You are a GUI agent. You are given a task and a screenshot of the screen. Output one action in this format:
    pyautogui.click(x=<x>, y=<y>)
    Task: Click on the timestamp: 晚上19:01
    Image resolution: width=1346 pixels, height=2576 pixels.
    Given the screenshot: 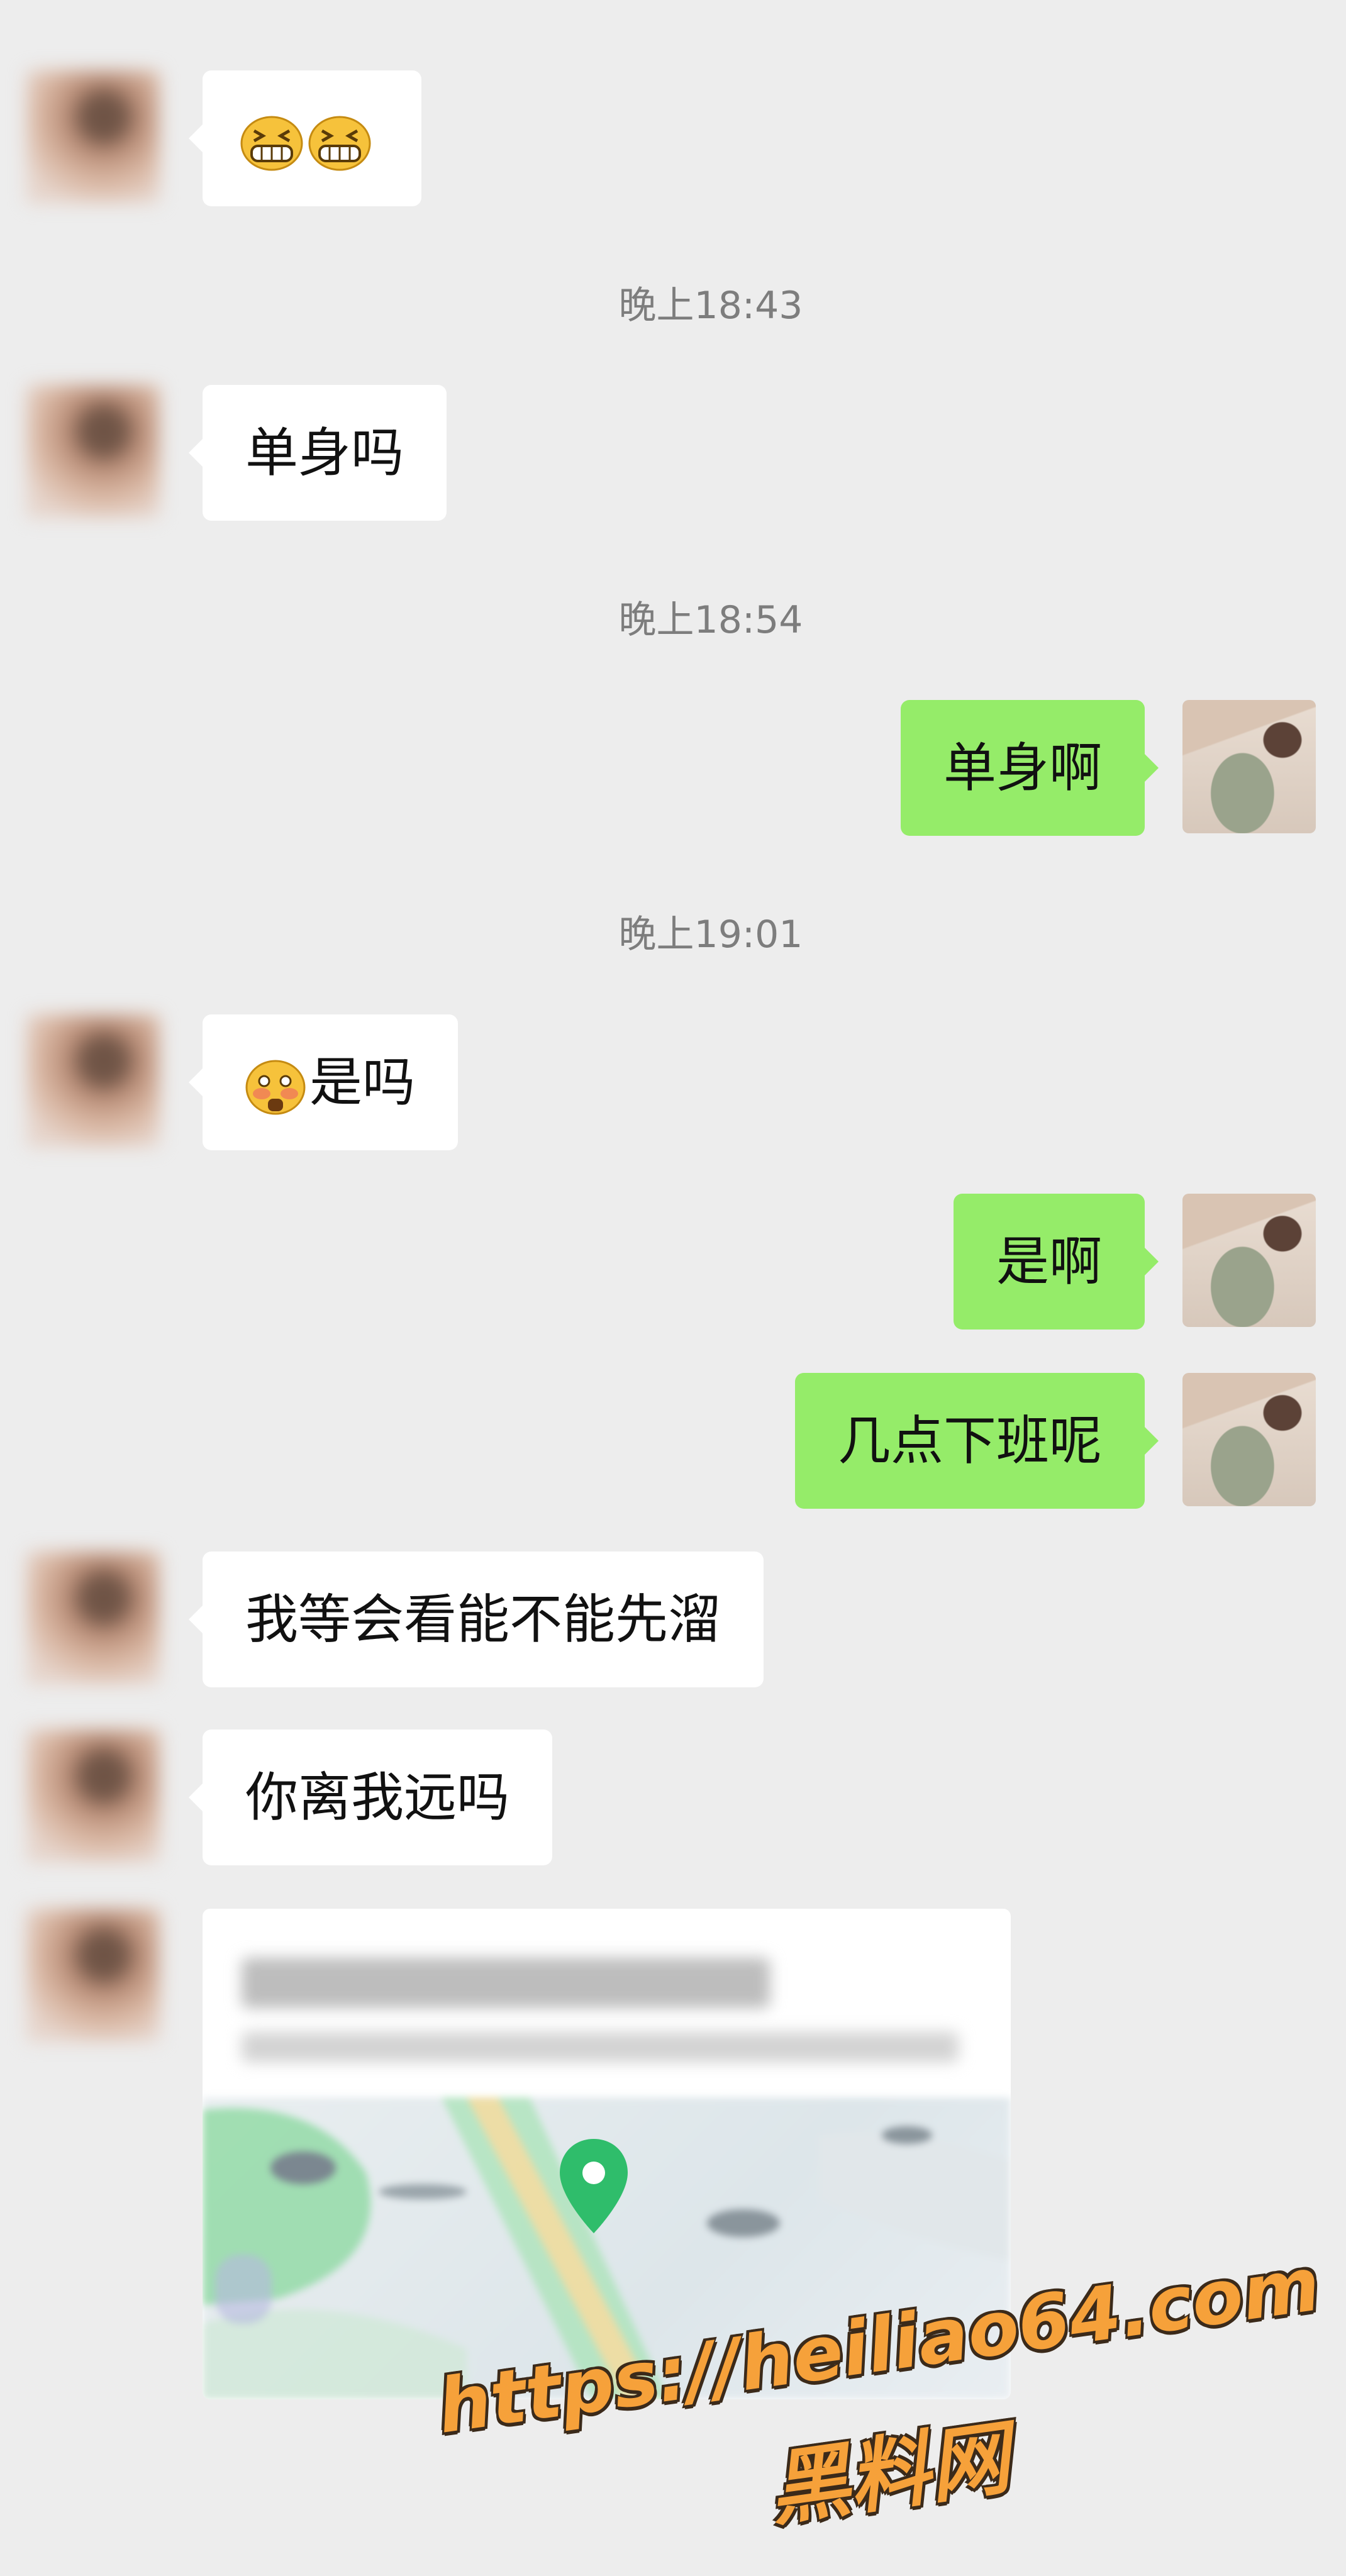 What is the action you would take?
    pyautogui.click(x=710, y=935)
    